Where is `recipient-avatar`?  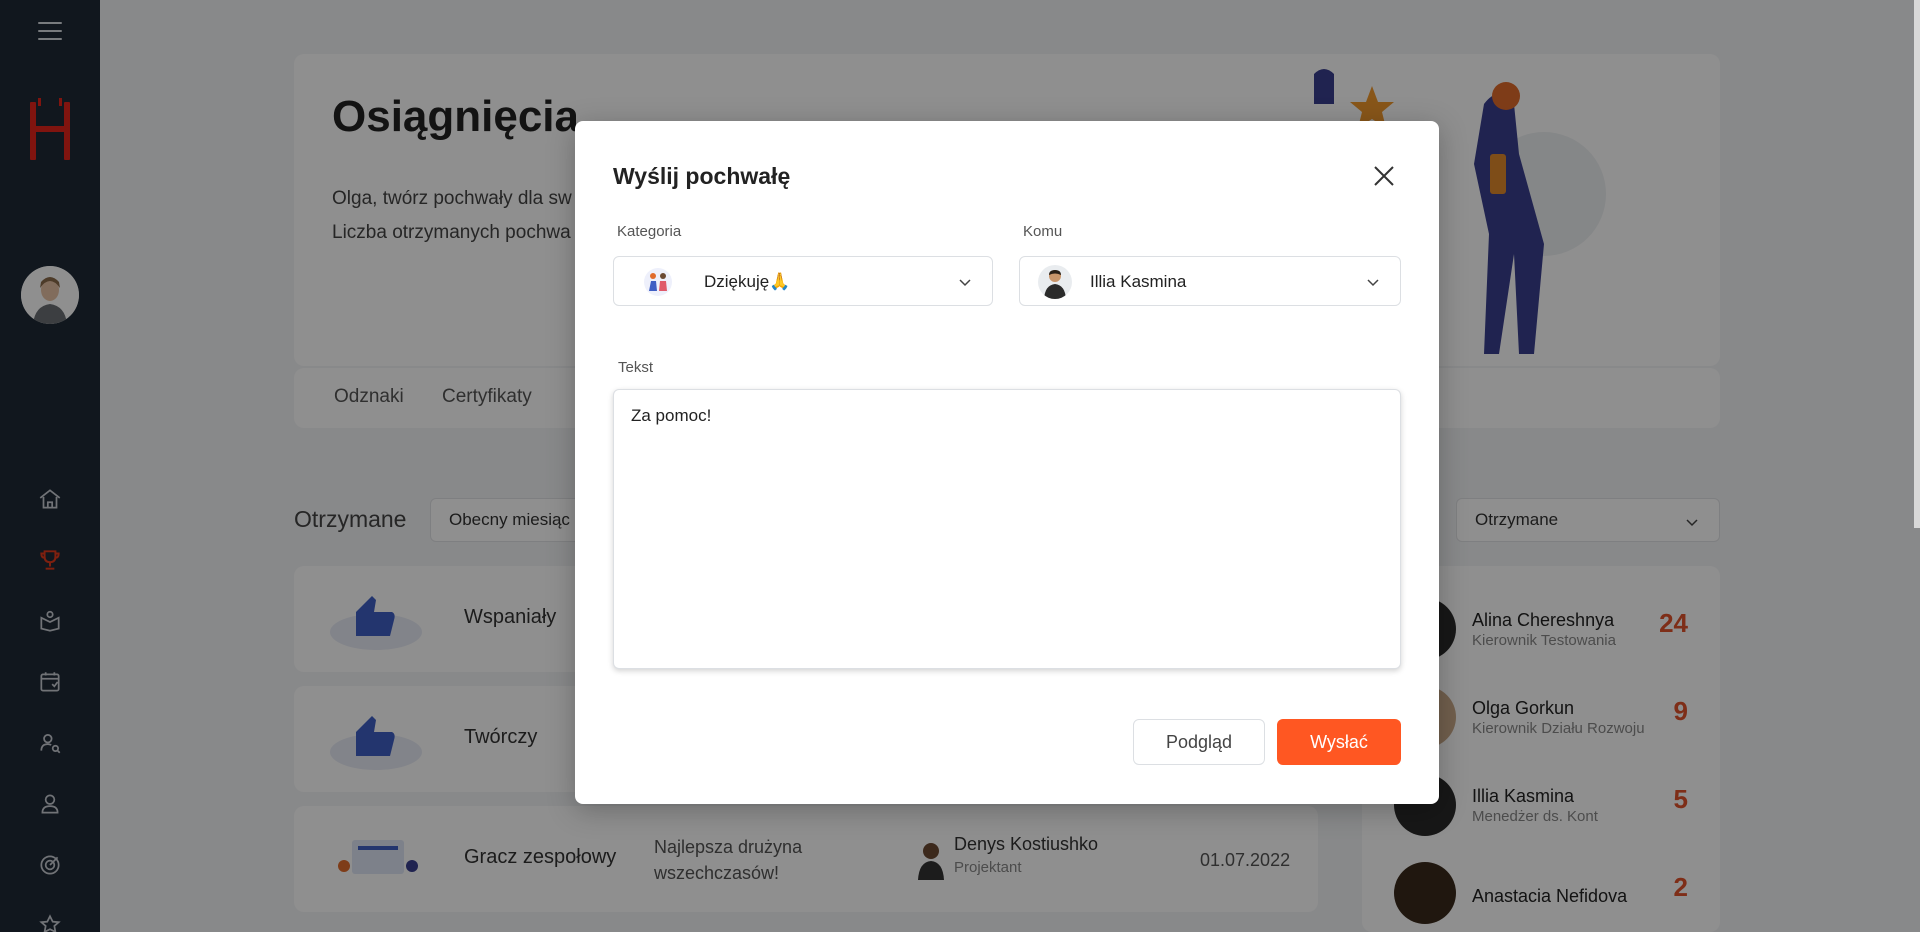
recipient-avatar is located at coordinates (1055, 282).